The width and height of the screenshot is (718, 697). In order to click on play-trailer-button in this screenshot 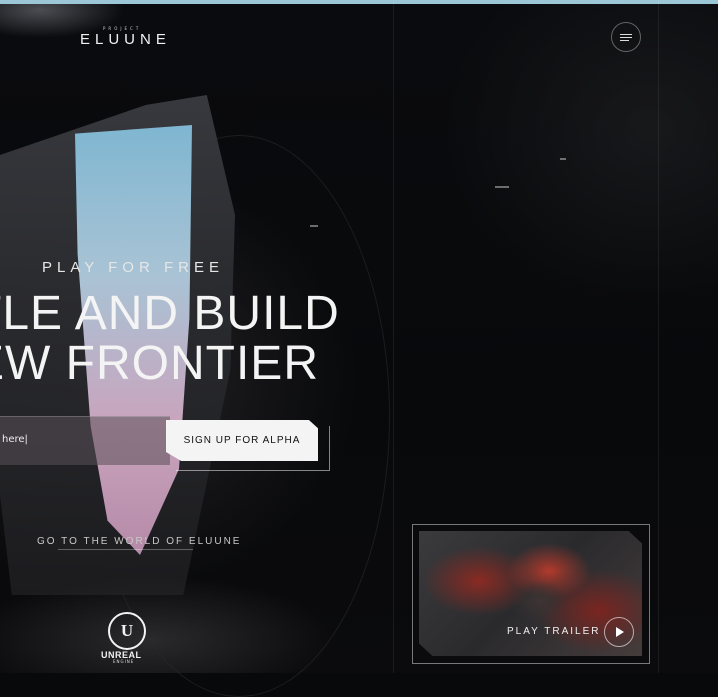, I will do `click(619, 632)`.